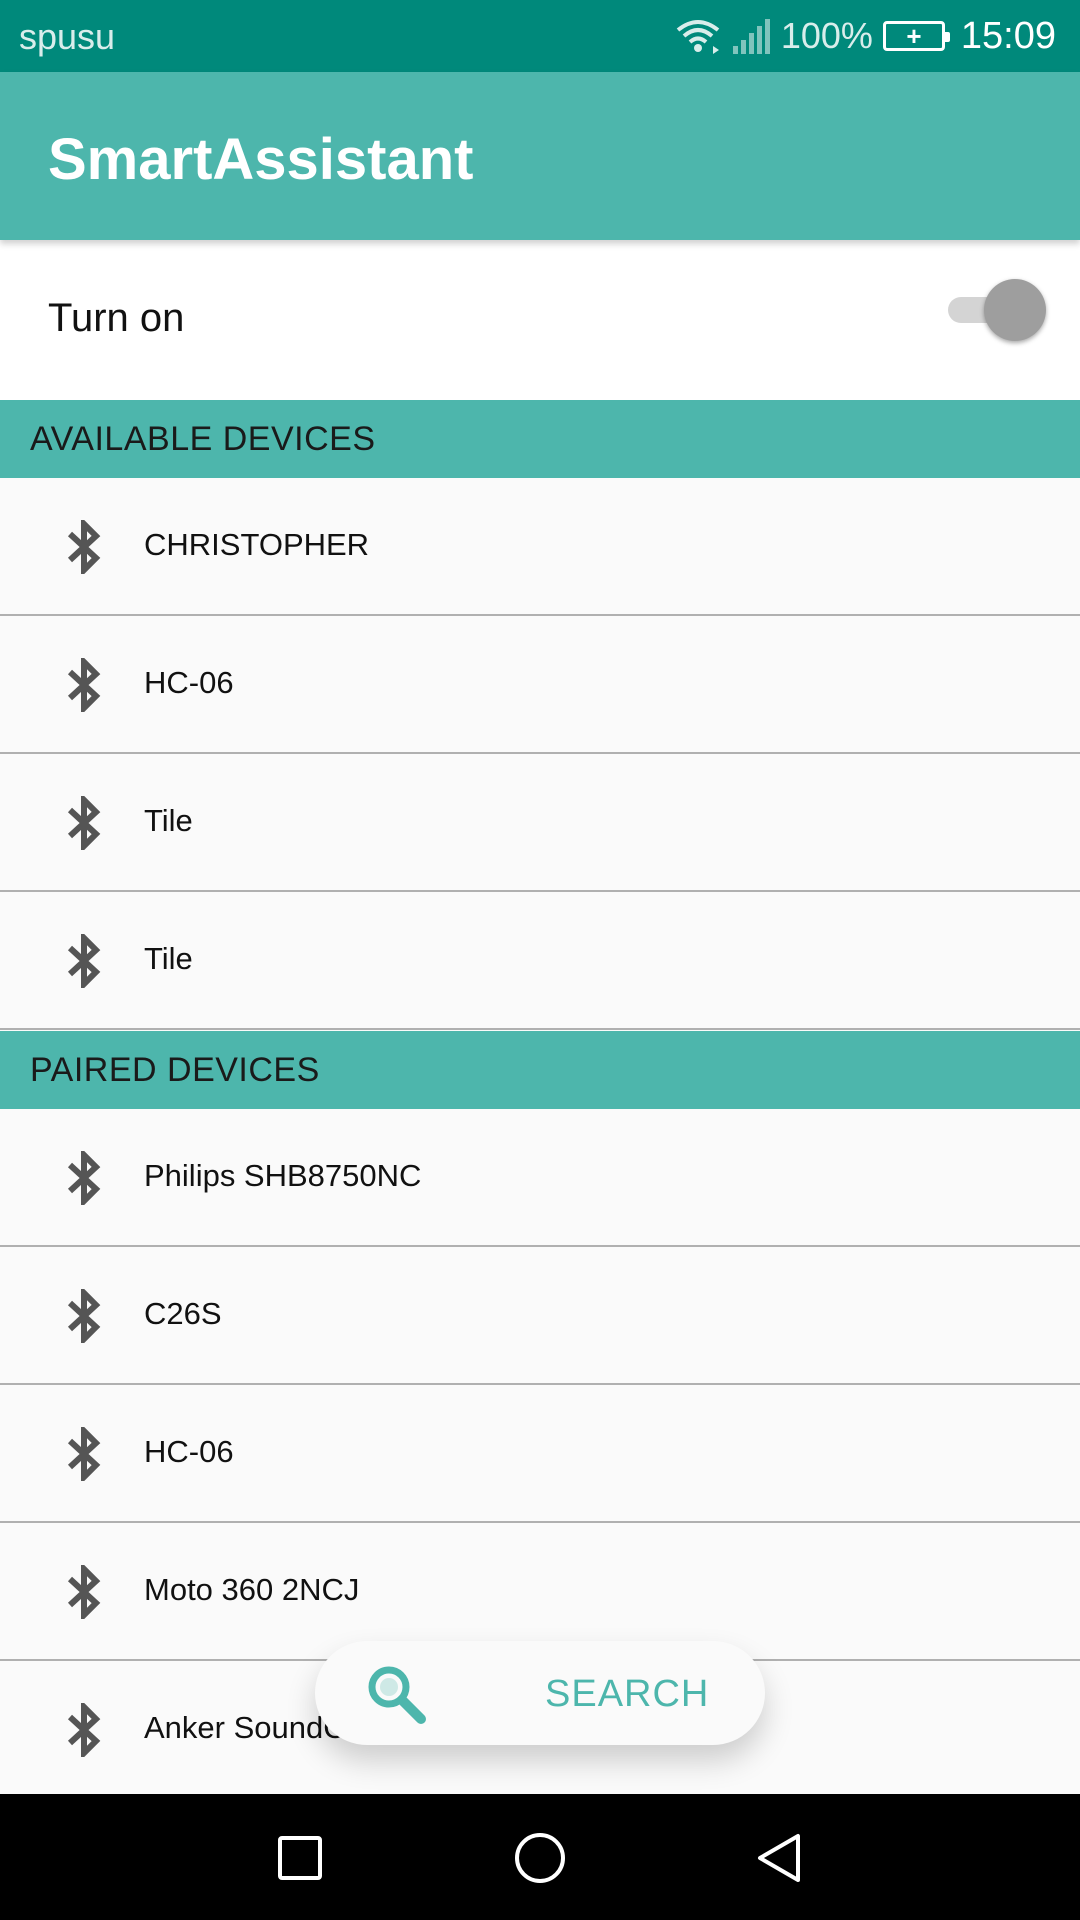 Image resolution: width=1080 pixels, height=1920 pixels. I want to click on search-button: SEARCH, so click(540, 1693).